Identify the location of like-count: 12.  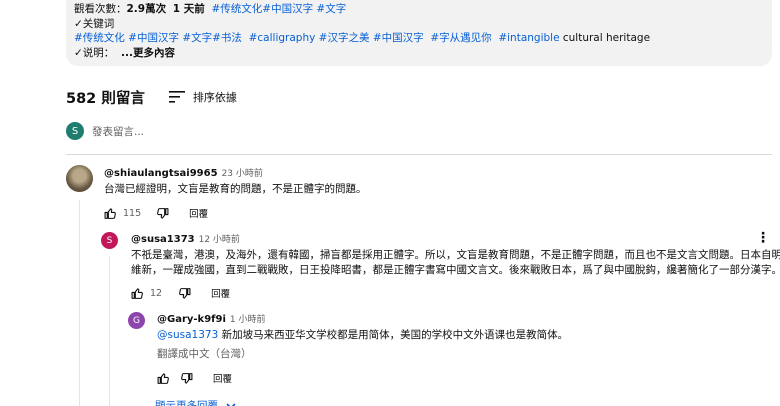
(156, 293).